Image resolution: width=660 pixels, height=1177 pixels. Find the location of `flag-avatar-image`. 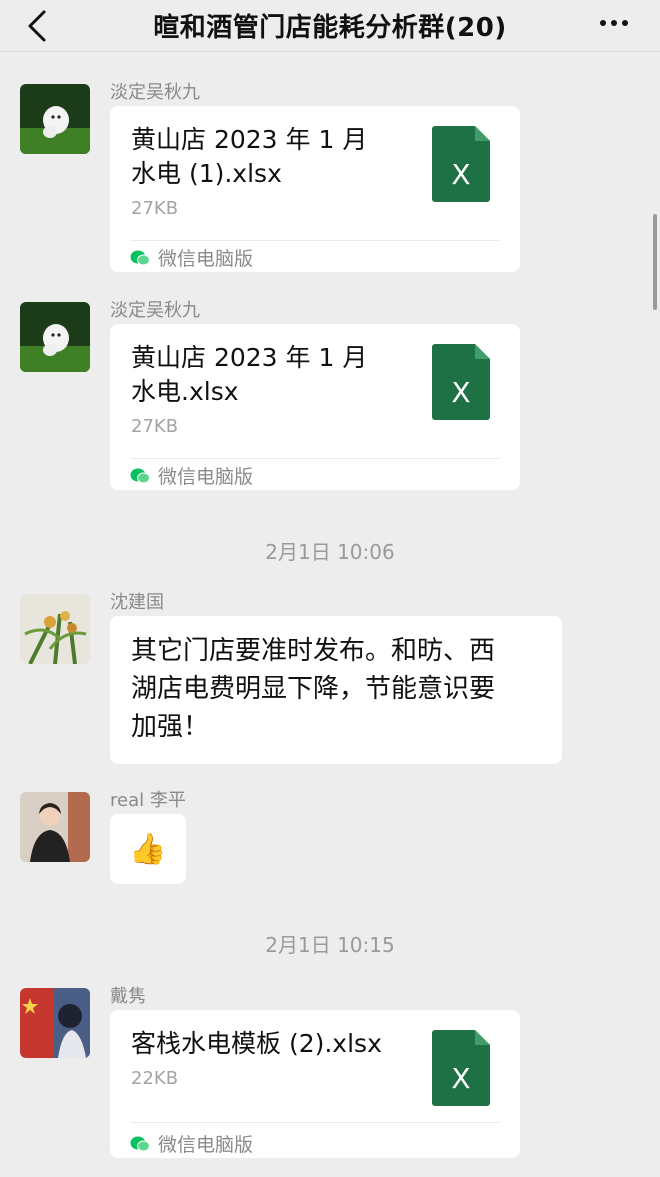

flag-avatar-image is located at coordinates (55, 1023).